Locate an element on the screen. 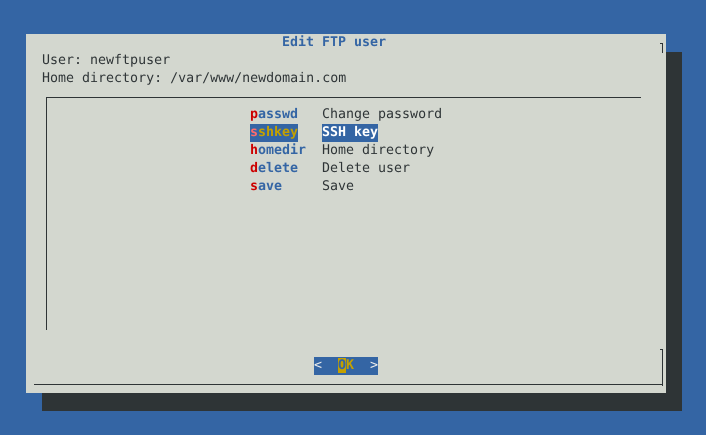  menu-item-description: Change password is located at coordinates (382, 115).